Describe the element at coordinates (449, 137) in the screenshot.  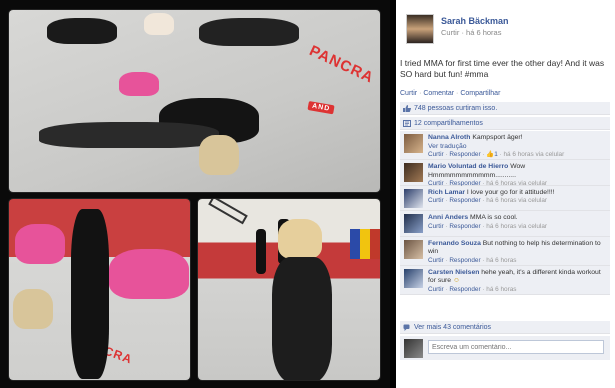
I see `commenter-name: Nanna Alroth` at that location.